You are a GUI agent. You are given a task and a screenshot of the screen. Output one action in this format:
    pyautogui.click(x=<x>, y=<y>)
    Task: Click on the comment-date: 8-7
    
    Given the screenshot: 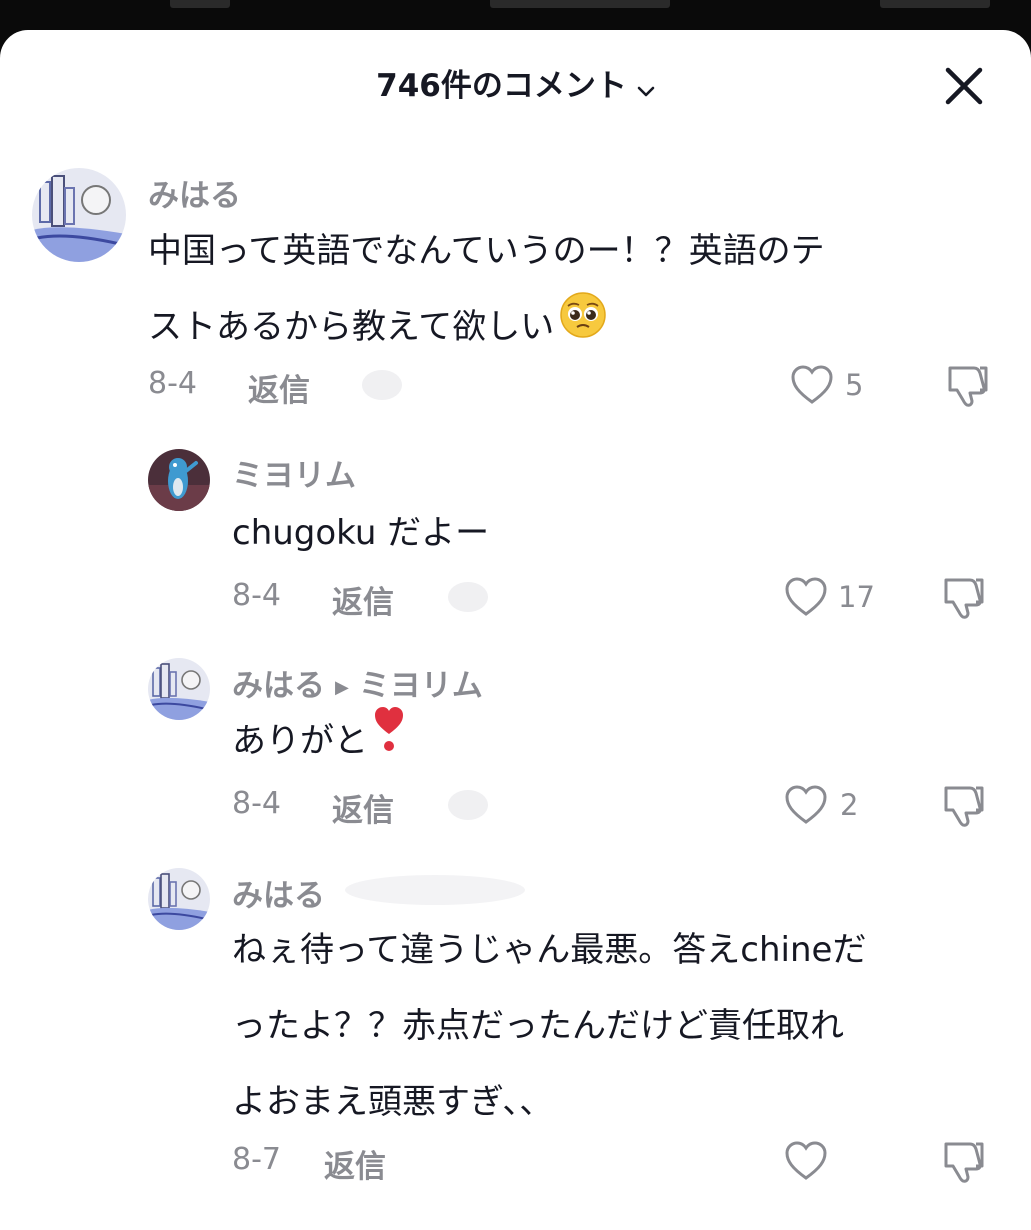 What is the action you would take?
    pyautogui.click(x=256, y=1159)
    